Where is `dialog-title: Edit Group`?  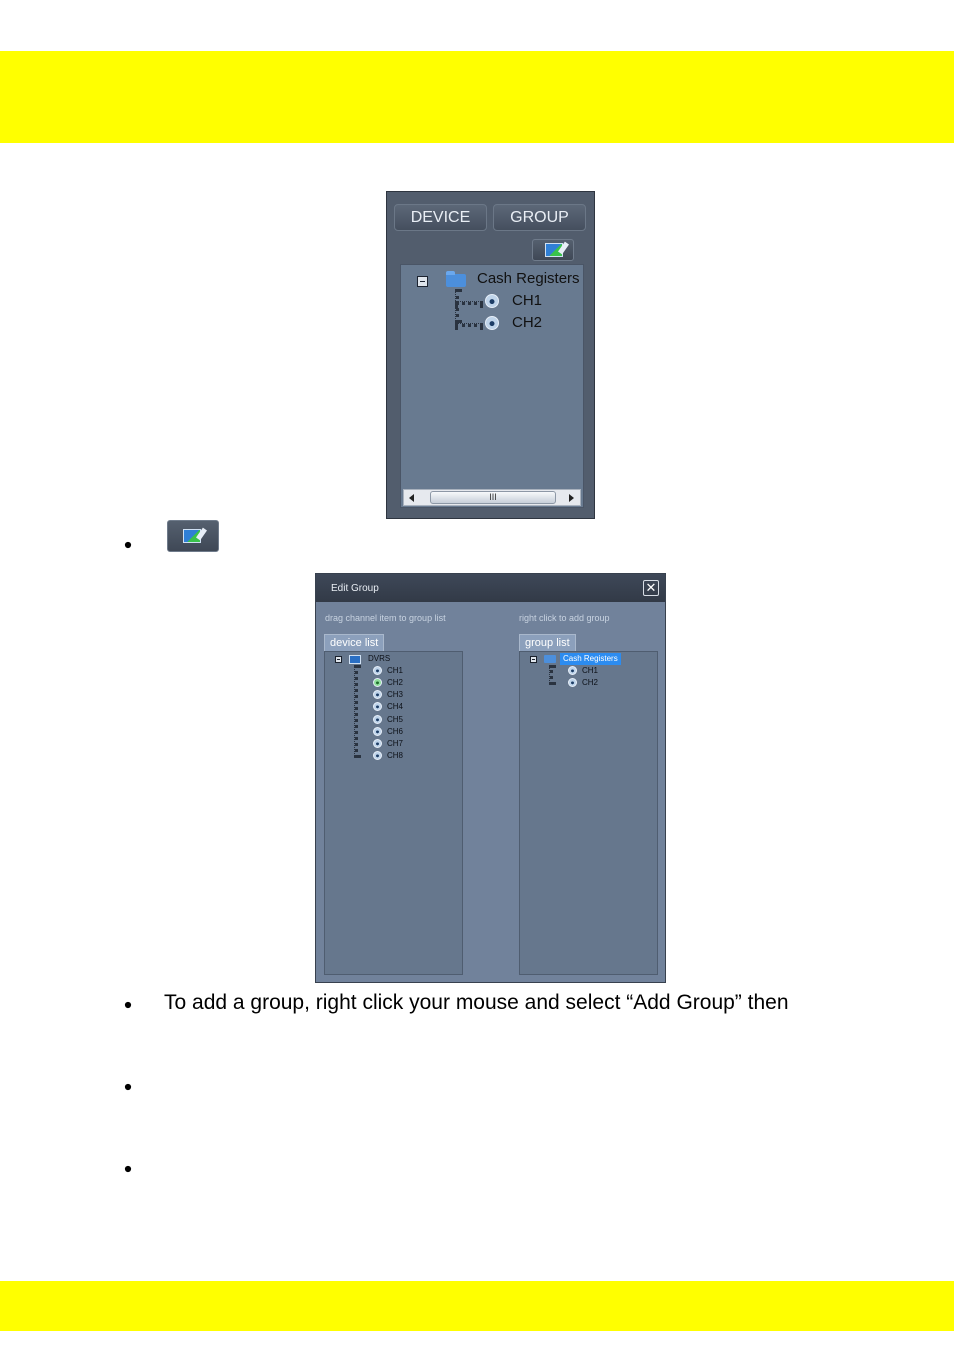 dialog-title: Edit Group is located at coordinates (490, 588).